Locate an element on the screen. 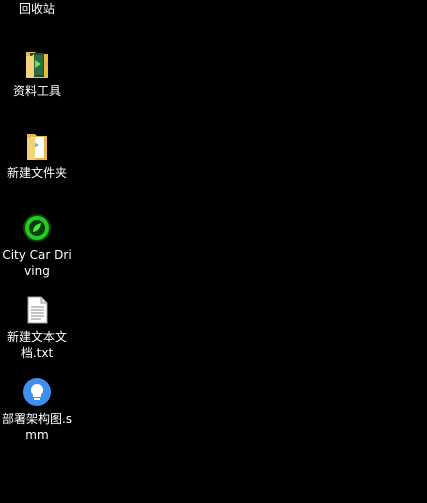  desktop-icon-label: 新建文件夹 is located at coordinates (36, 173).